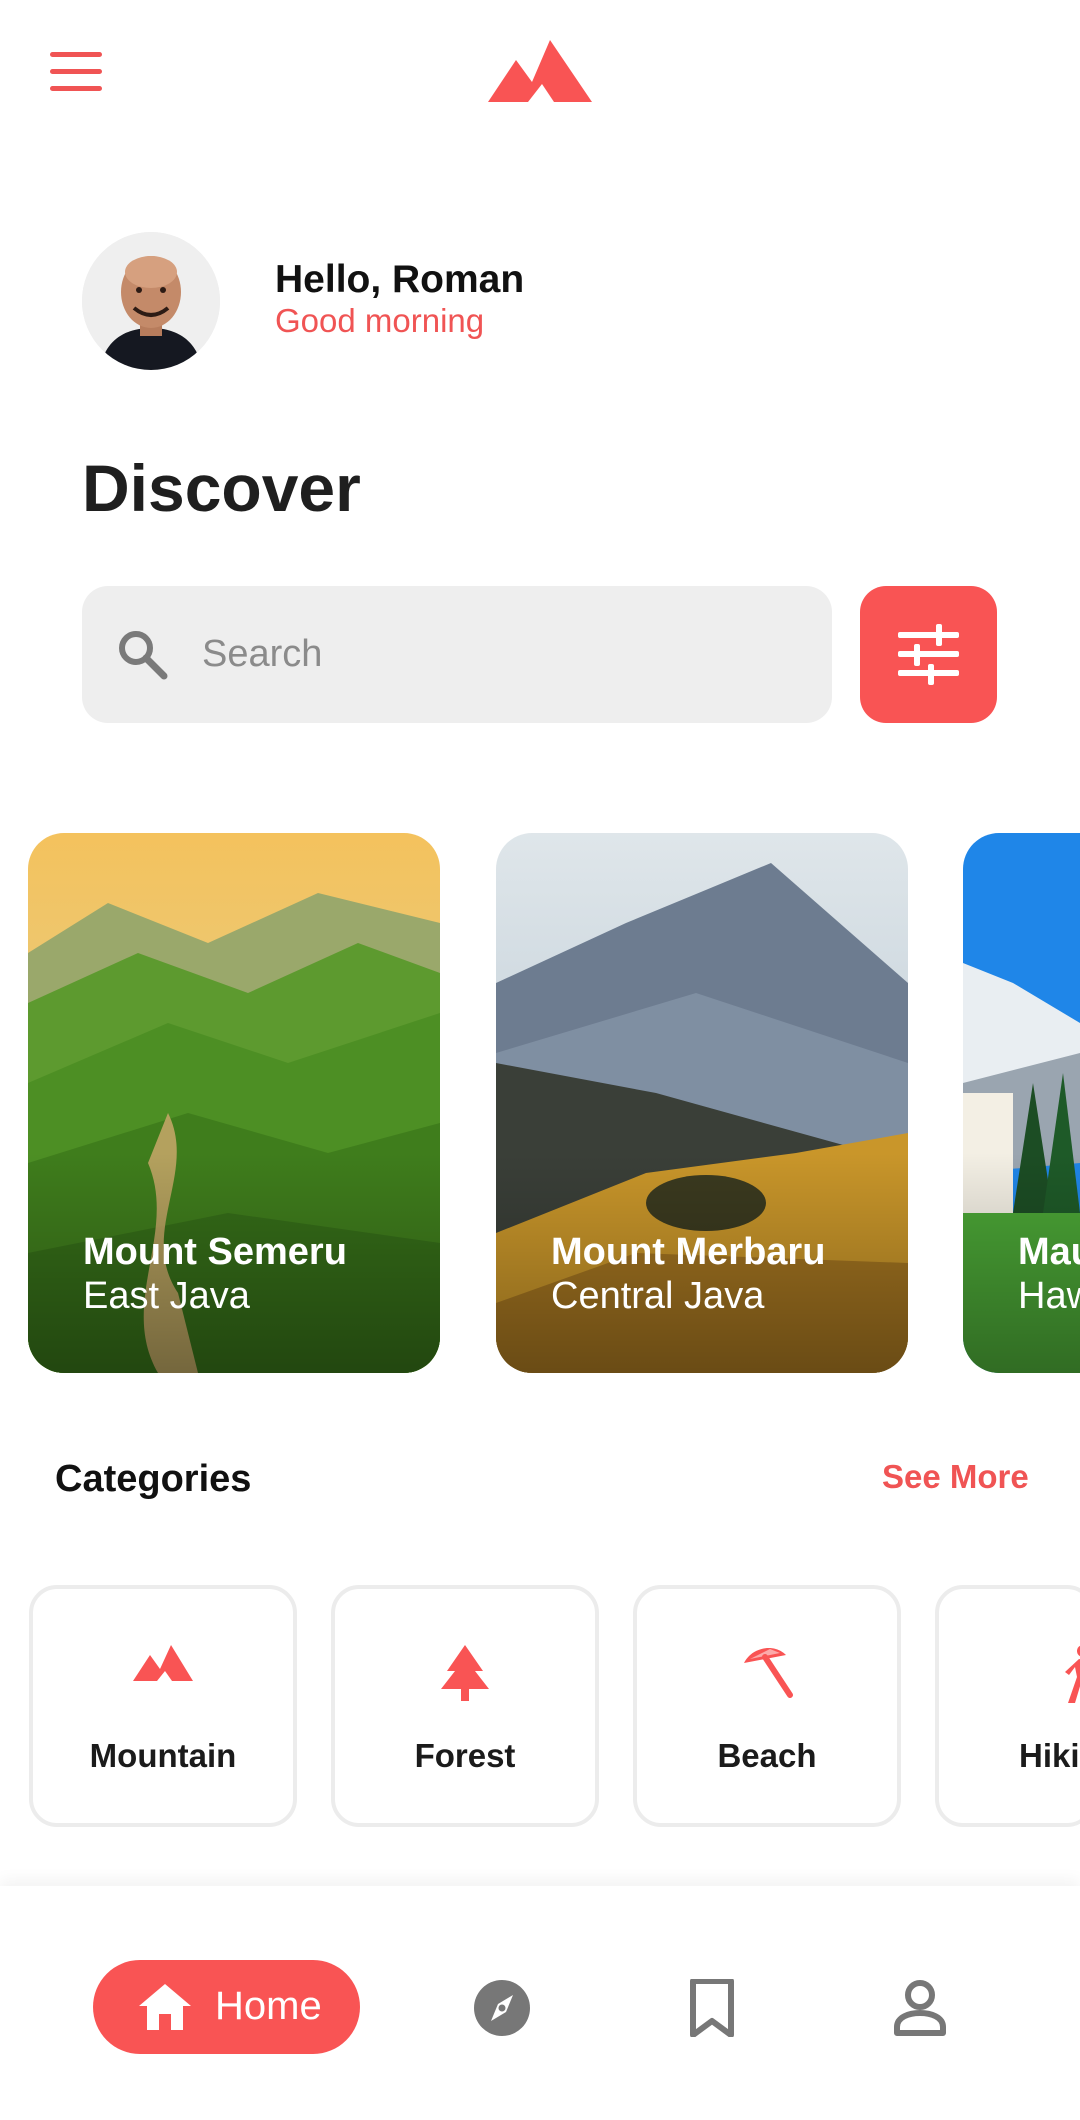 The height and width of the screenshot is (2120, 1080). Describe the element at coordinates (658, 1296) in the screenshot. I see `destination-subtitle: Central Java` at that location.